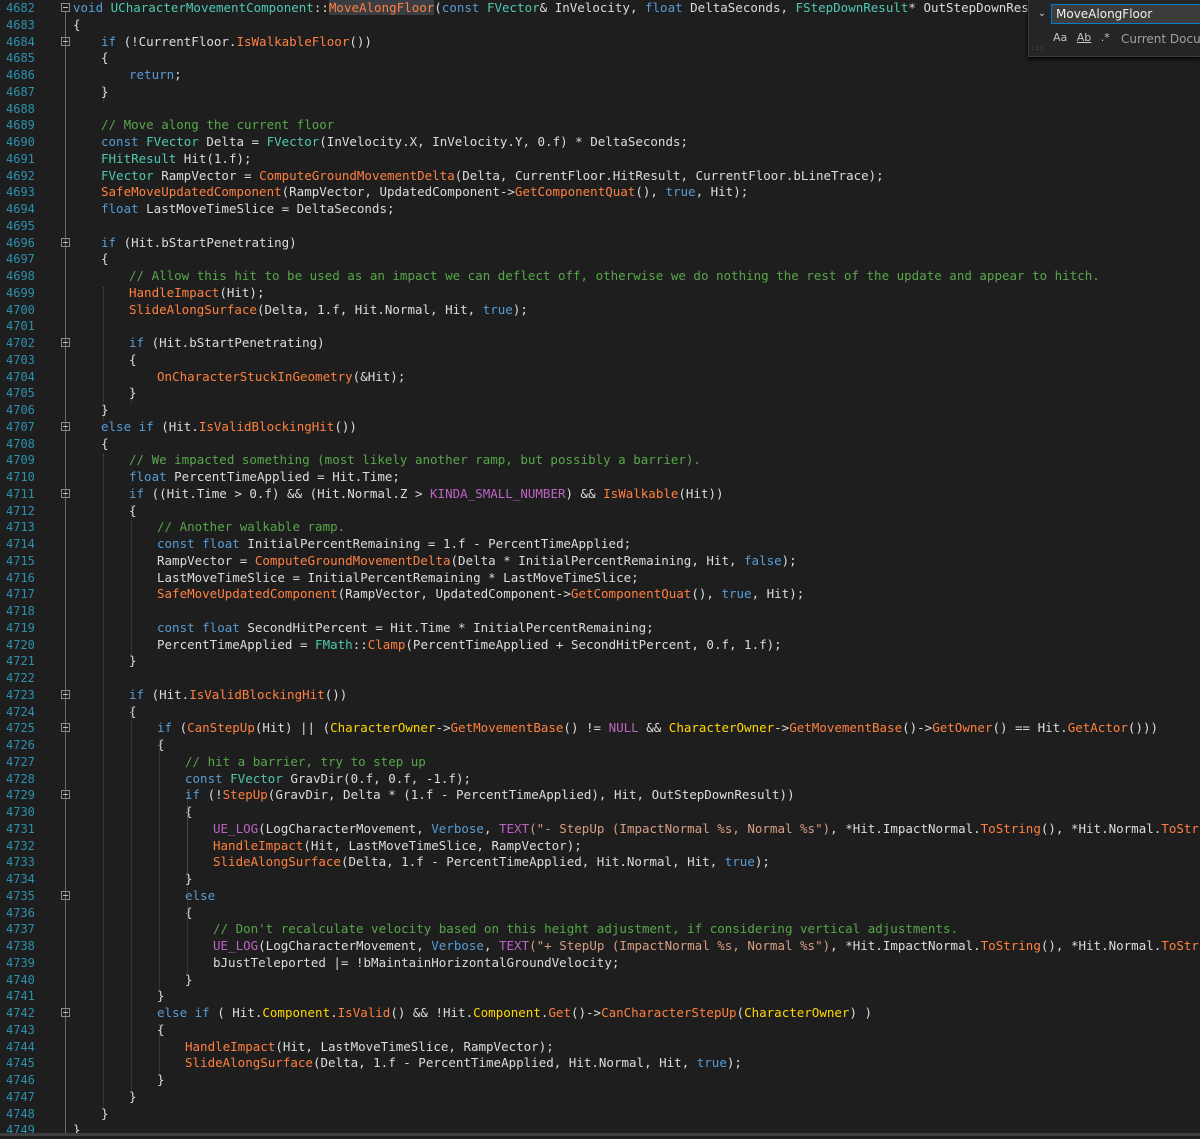 Image resolution: width=1200 pixels, height=1139 pixels. Describe the element at coordinates (600, 377) in the screenshot. I see `code-line: 4704 OnCharacterStuckInGeometry(&Hit);` at that location.